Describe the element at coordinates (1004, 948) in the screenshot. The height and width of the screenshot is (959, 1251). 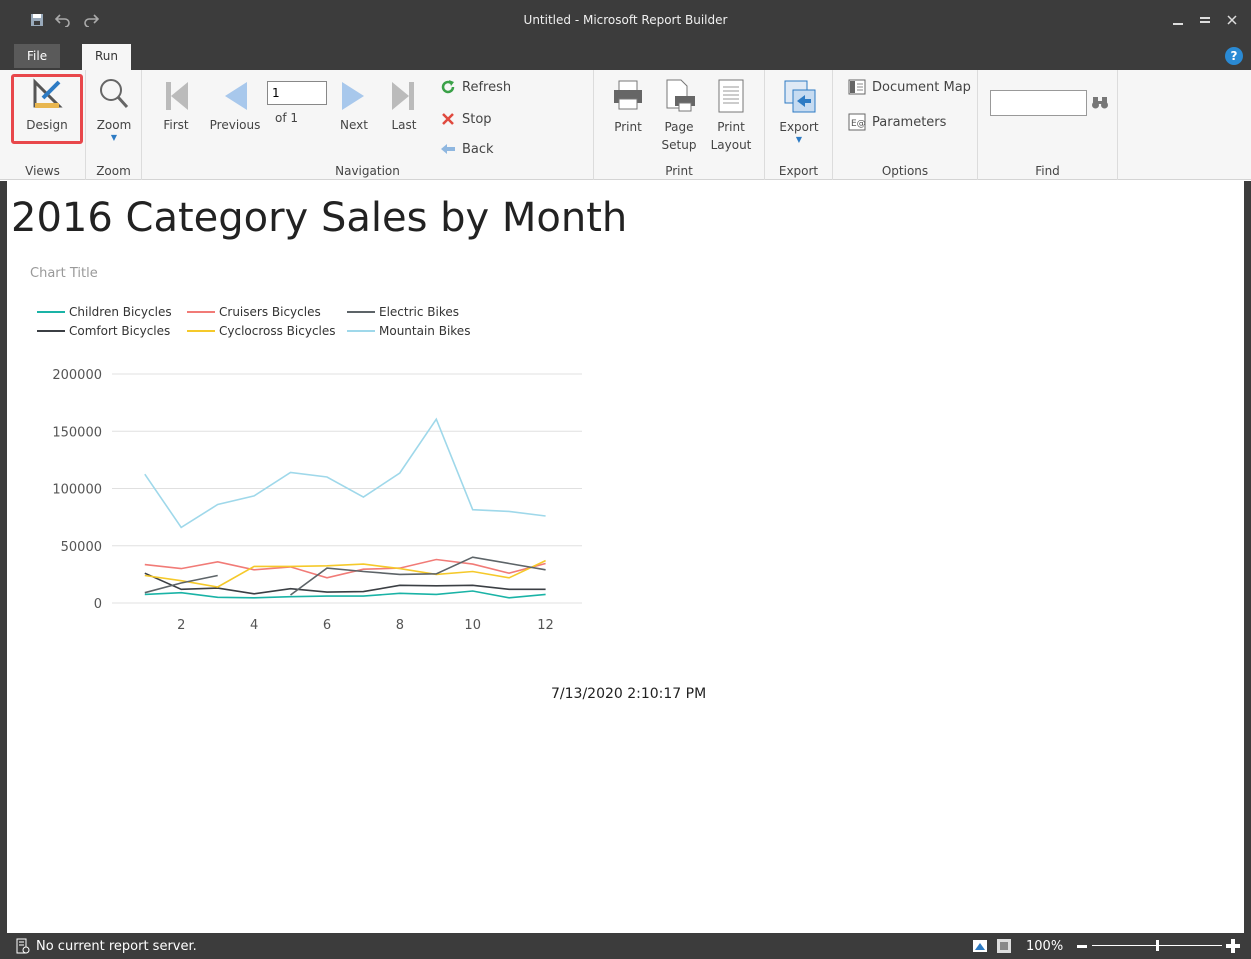
I see `print-preview-icon` at that location.